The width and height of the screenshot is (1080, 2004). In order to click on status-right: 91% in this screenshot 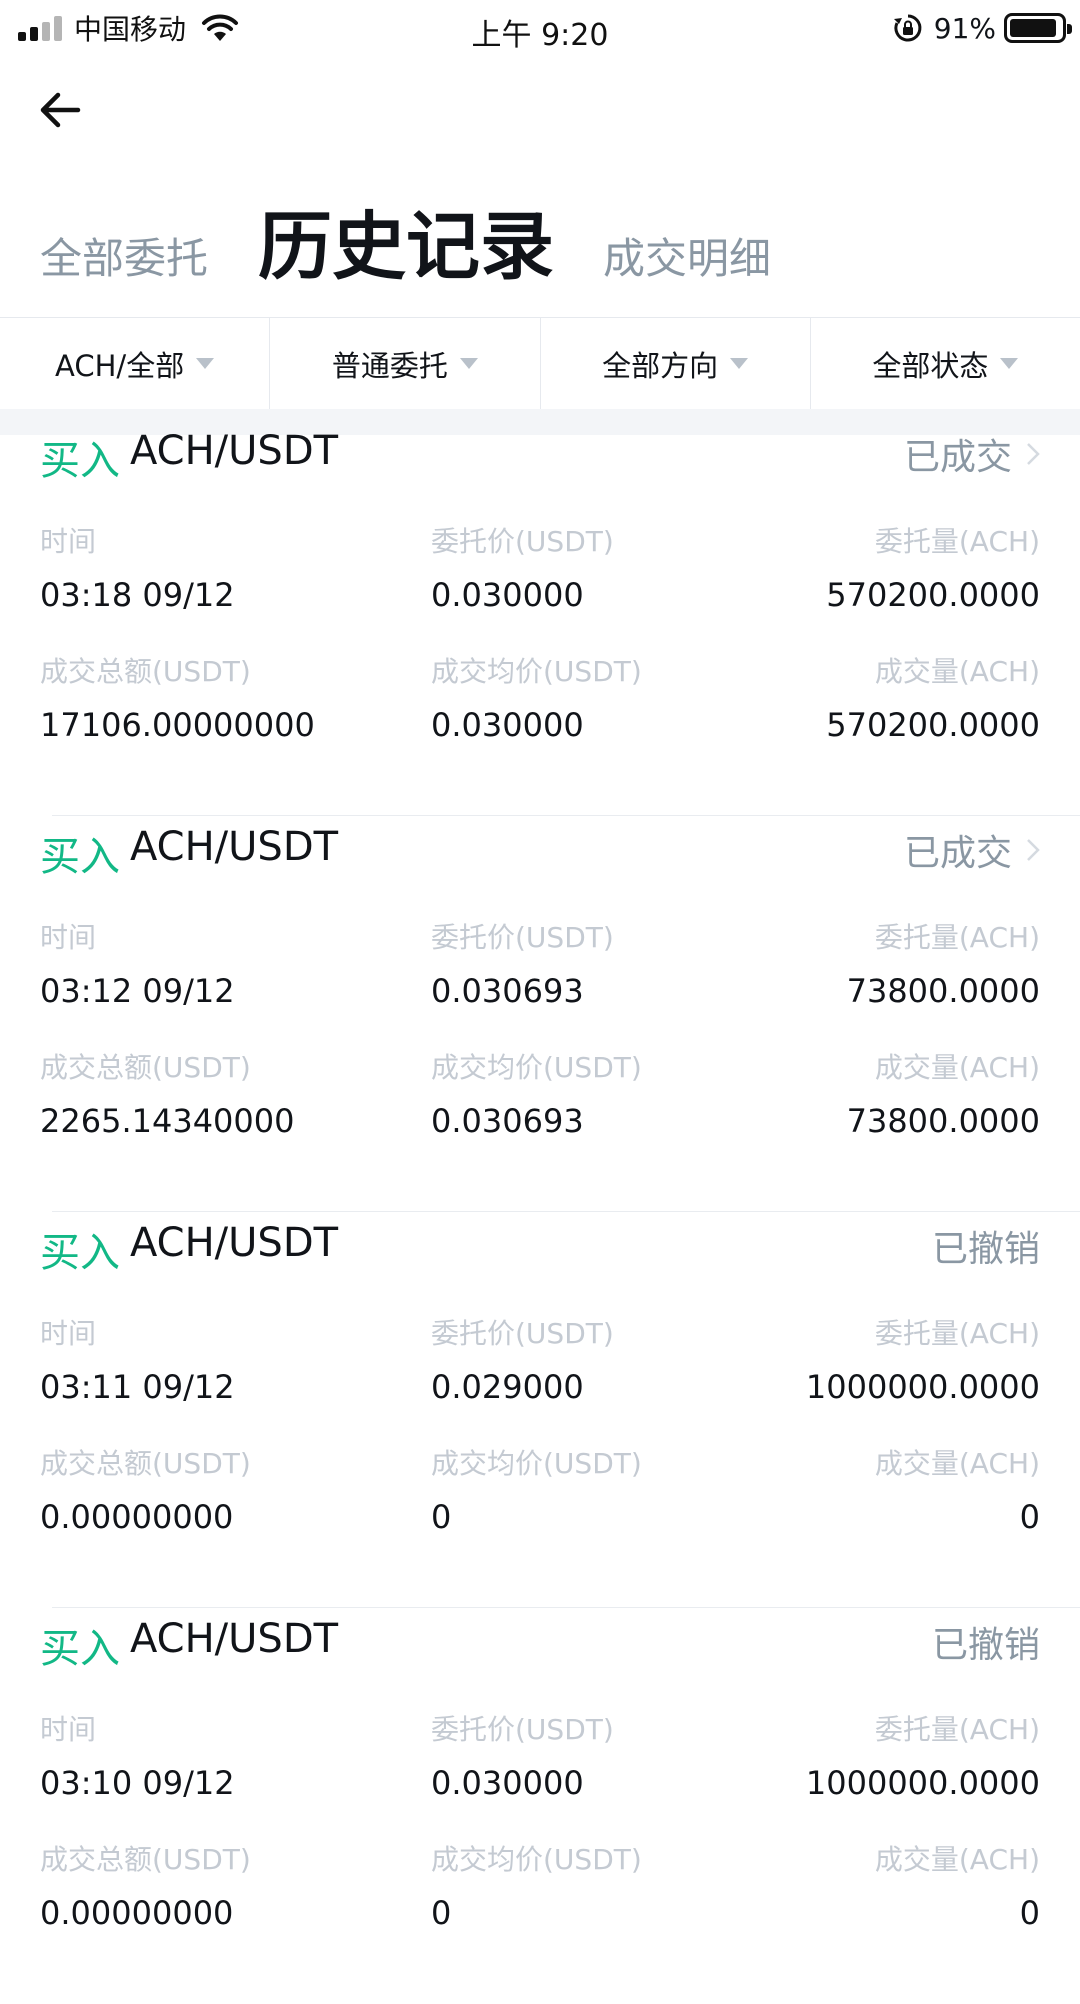, I will do `click(982, 28)`.